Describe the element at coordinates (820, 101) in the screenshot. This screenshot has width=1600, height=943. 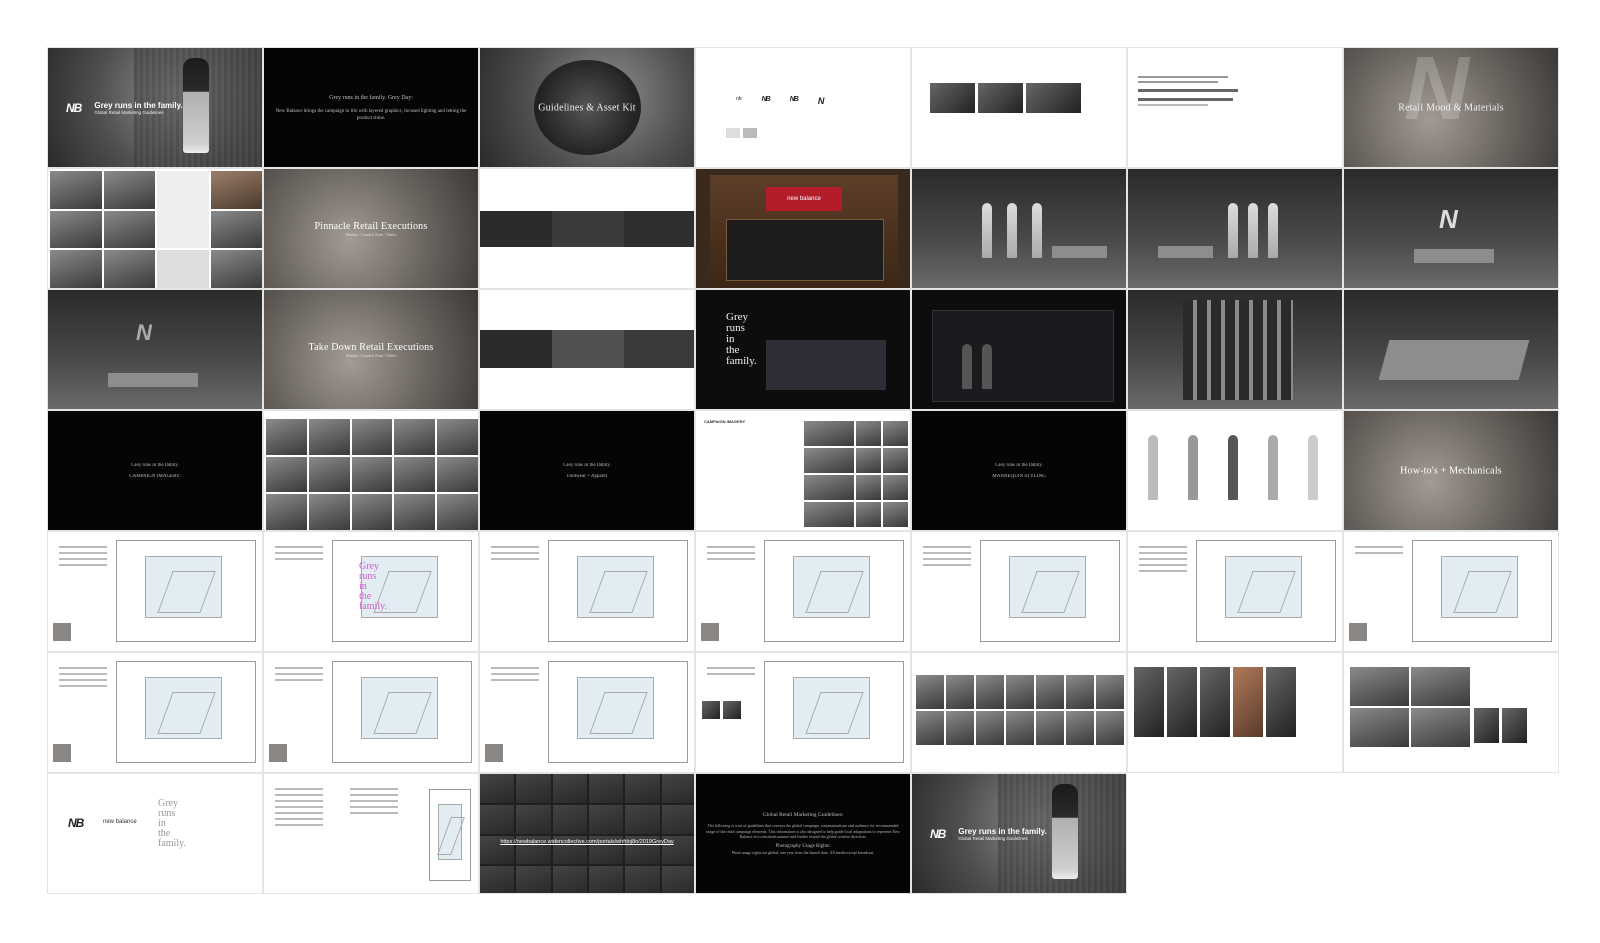
I see `n-logo-icon: N` at that location.